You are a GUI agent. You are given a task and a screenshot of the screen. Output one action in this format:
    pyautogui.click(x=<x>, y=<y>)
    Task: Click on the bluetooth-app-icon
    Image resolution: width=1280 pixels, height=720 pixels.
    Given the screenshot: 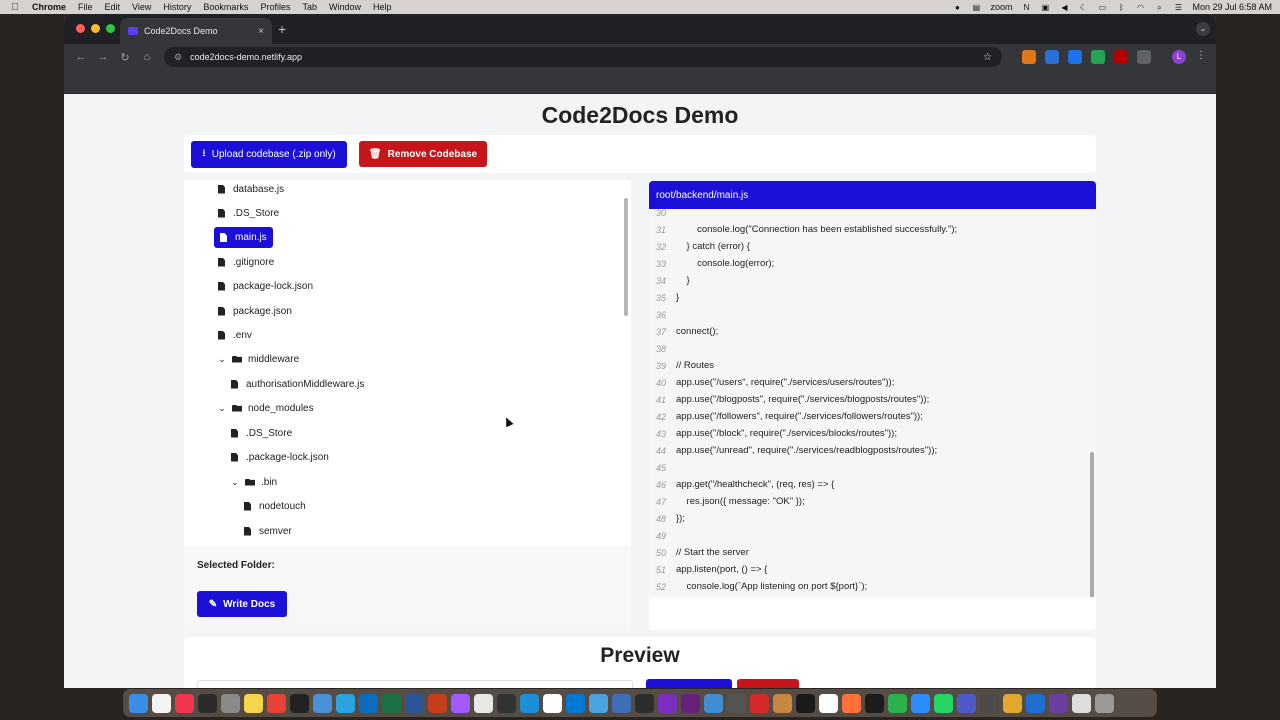 What is the action you would take?
    pyautogui.click(x=1035, y=703)
    